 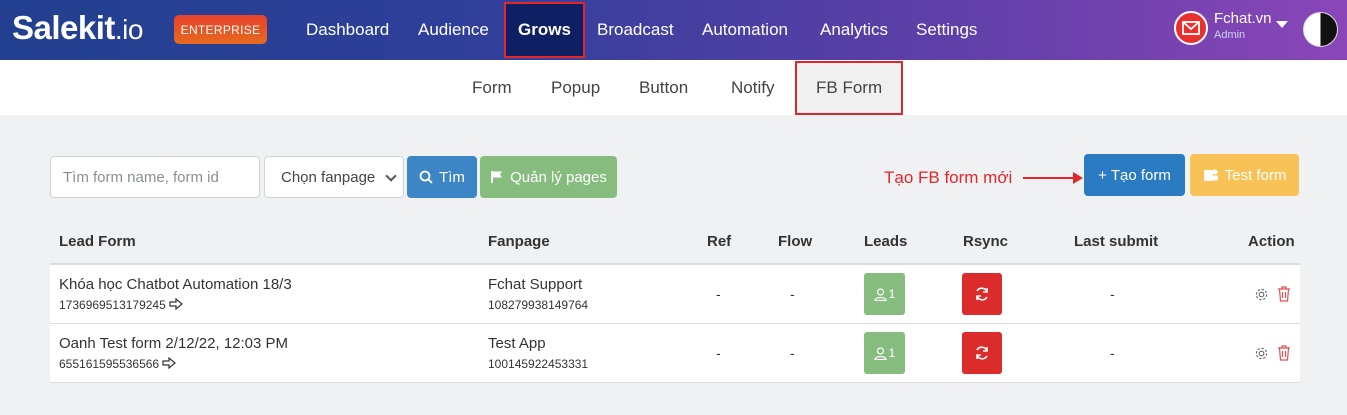 What do you see at coordinates (175, 284) in the screenshot?
I see `form-name: Khóa học Chatbot Automation 18/3` at bounding box center [175, 284].